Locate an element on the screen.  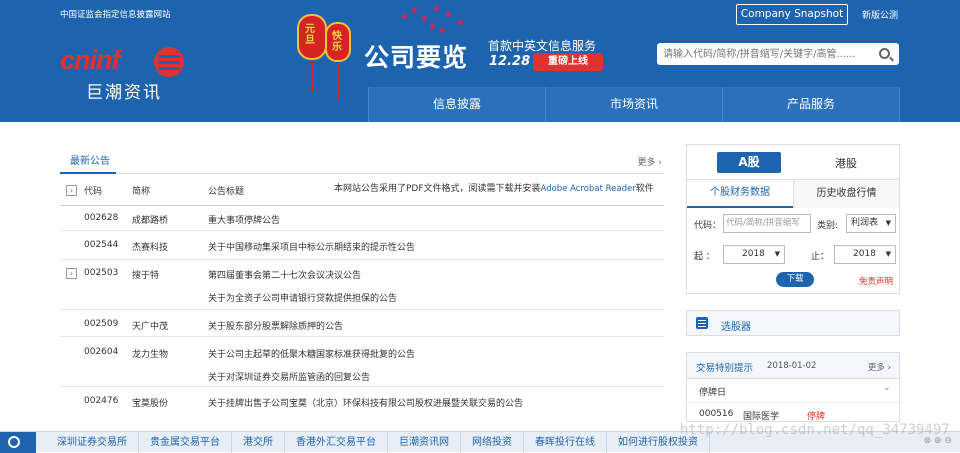
banner-badge: 重磅上线 is located at coordinates (568, 62).